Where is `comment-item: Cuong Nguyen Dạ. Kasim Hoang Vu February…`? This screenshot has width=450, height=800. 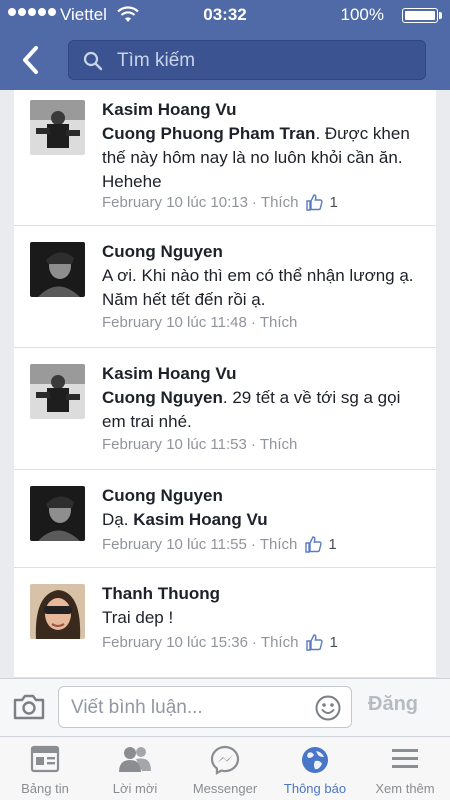 comment-item: Cuong Nguyen Dạ. Kasim Hoang Vu February… is located at coordinates (225, 519).